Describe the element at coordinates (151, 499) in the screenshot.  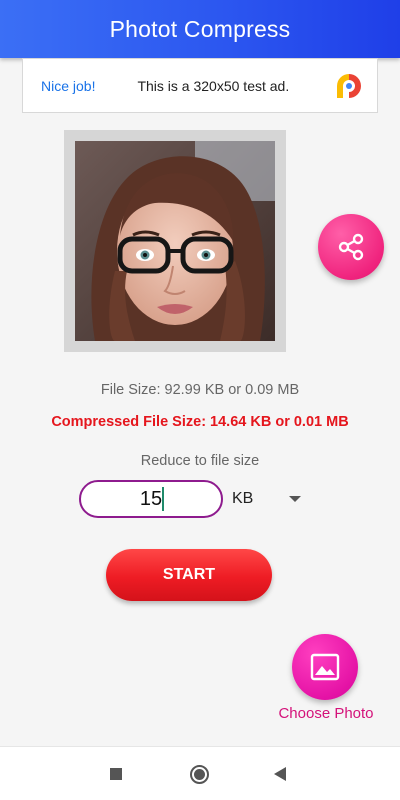
I see `target-size-input` at that location.